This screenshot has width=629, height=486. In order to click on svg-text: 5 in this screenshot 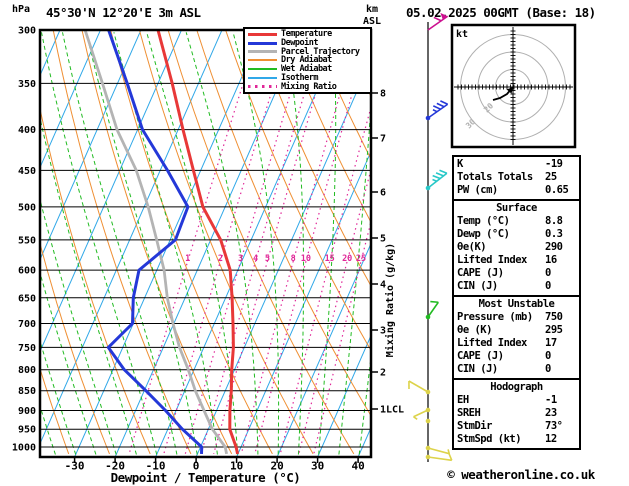, I will do `click(267, 259)`.